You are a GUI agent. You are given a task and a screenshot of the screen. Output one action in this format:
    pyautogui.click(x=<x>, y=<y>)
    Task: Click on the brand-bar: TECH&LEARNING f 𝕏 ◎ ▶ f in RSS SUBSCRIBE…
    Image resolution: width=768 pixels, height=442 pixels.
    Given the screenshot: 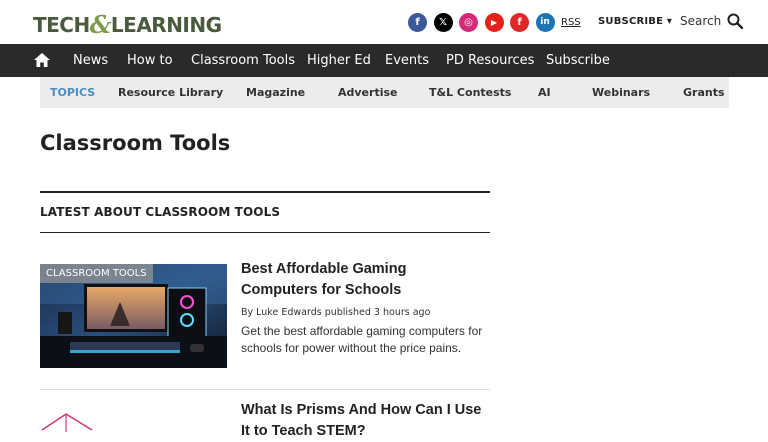 What is the action you would take?
    pyautogui.click(x=384, y=22)
    